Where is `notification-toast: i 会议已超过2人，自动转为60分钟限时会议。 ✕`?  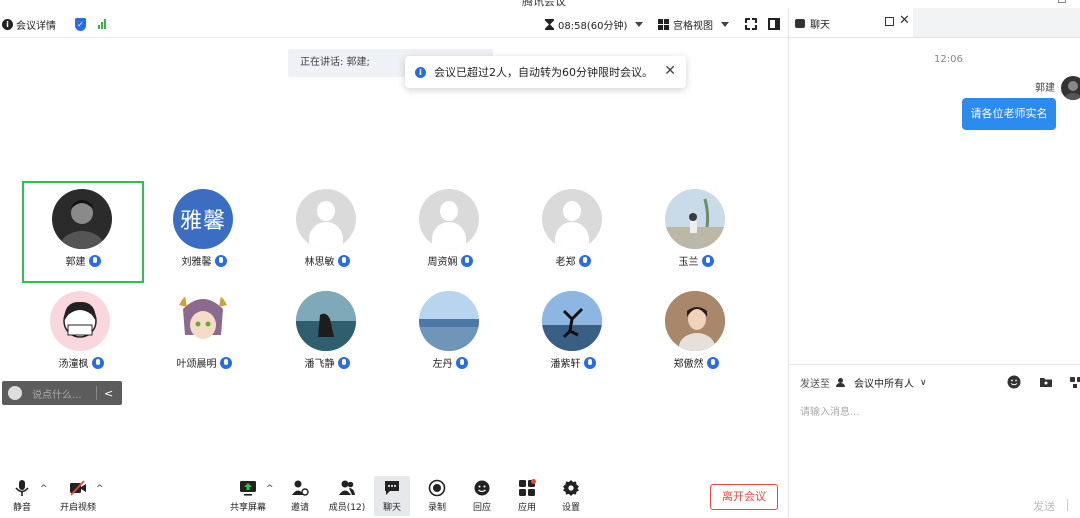 notification-toast: i 会议已超过2人，自动转为60分钟限时会议。 ✕ is located at coordinates (545, 72).